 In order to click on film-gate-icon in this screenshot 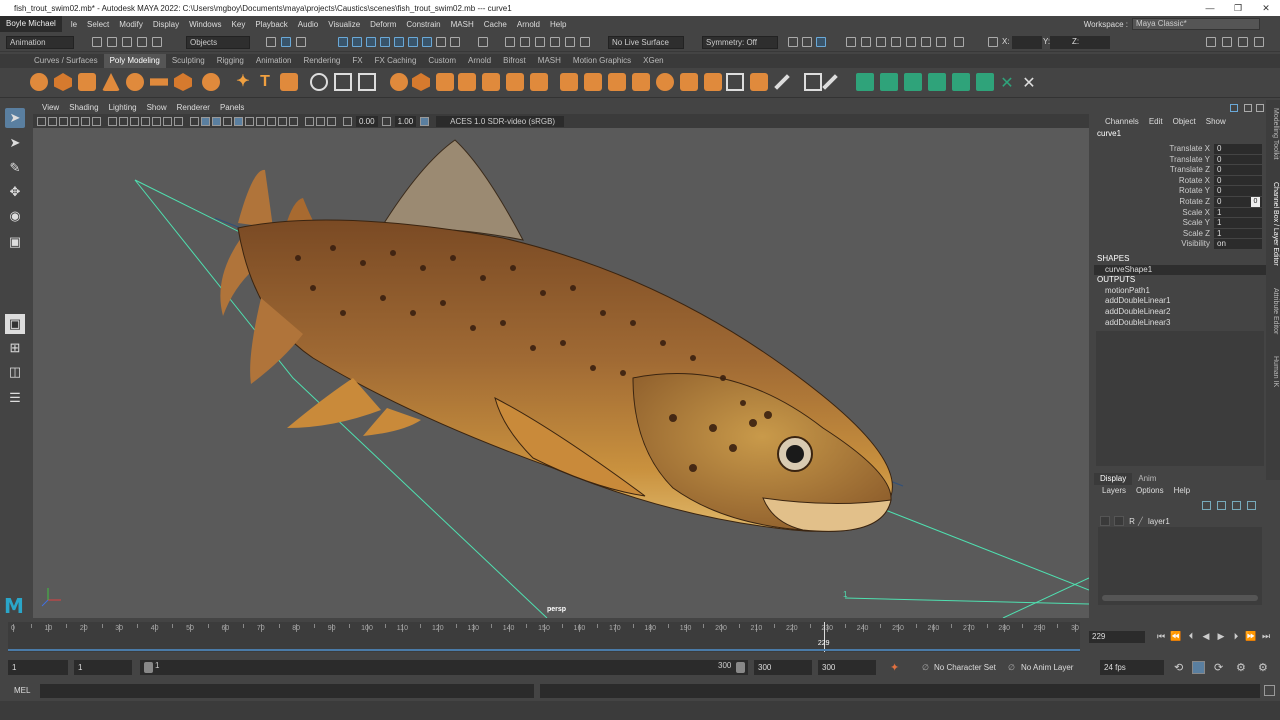, I will do `click(123, 121)`.